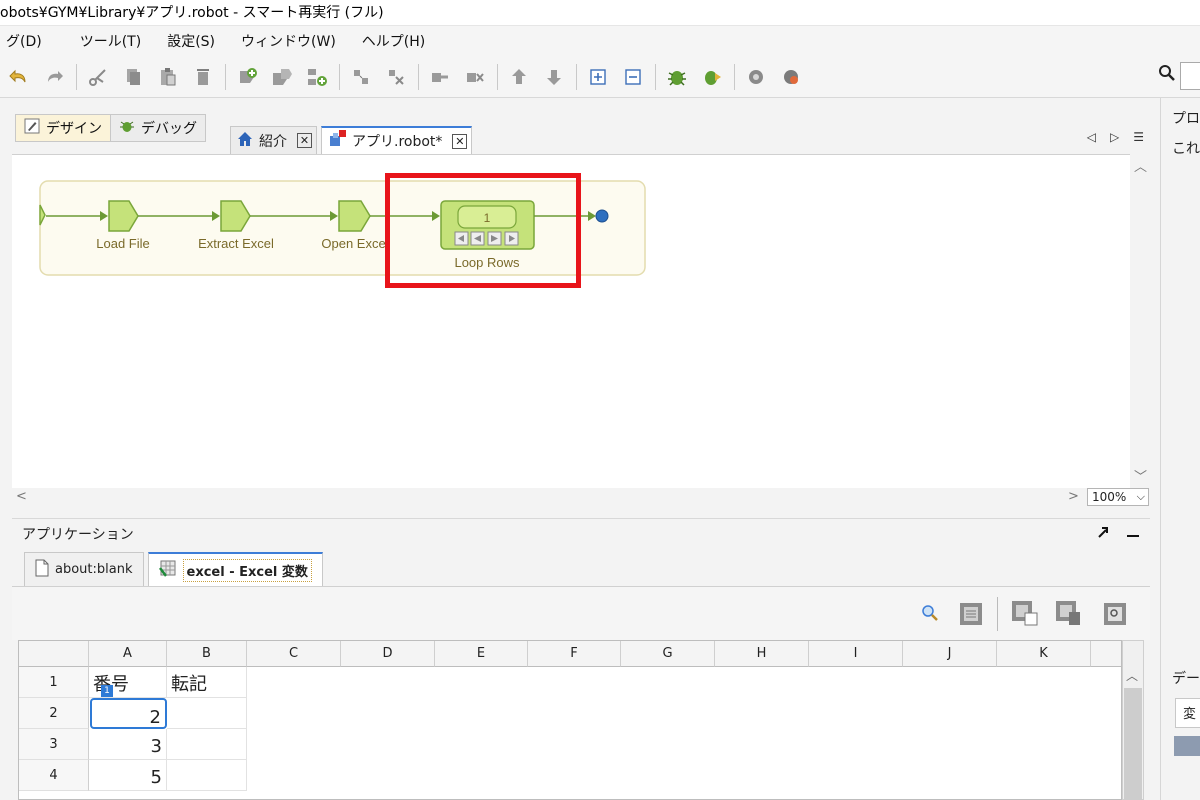 The image size is (1200, 800). I want to click on tab-robot: アプリ.robot* ✕, so click(397, 140).